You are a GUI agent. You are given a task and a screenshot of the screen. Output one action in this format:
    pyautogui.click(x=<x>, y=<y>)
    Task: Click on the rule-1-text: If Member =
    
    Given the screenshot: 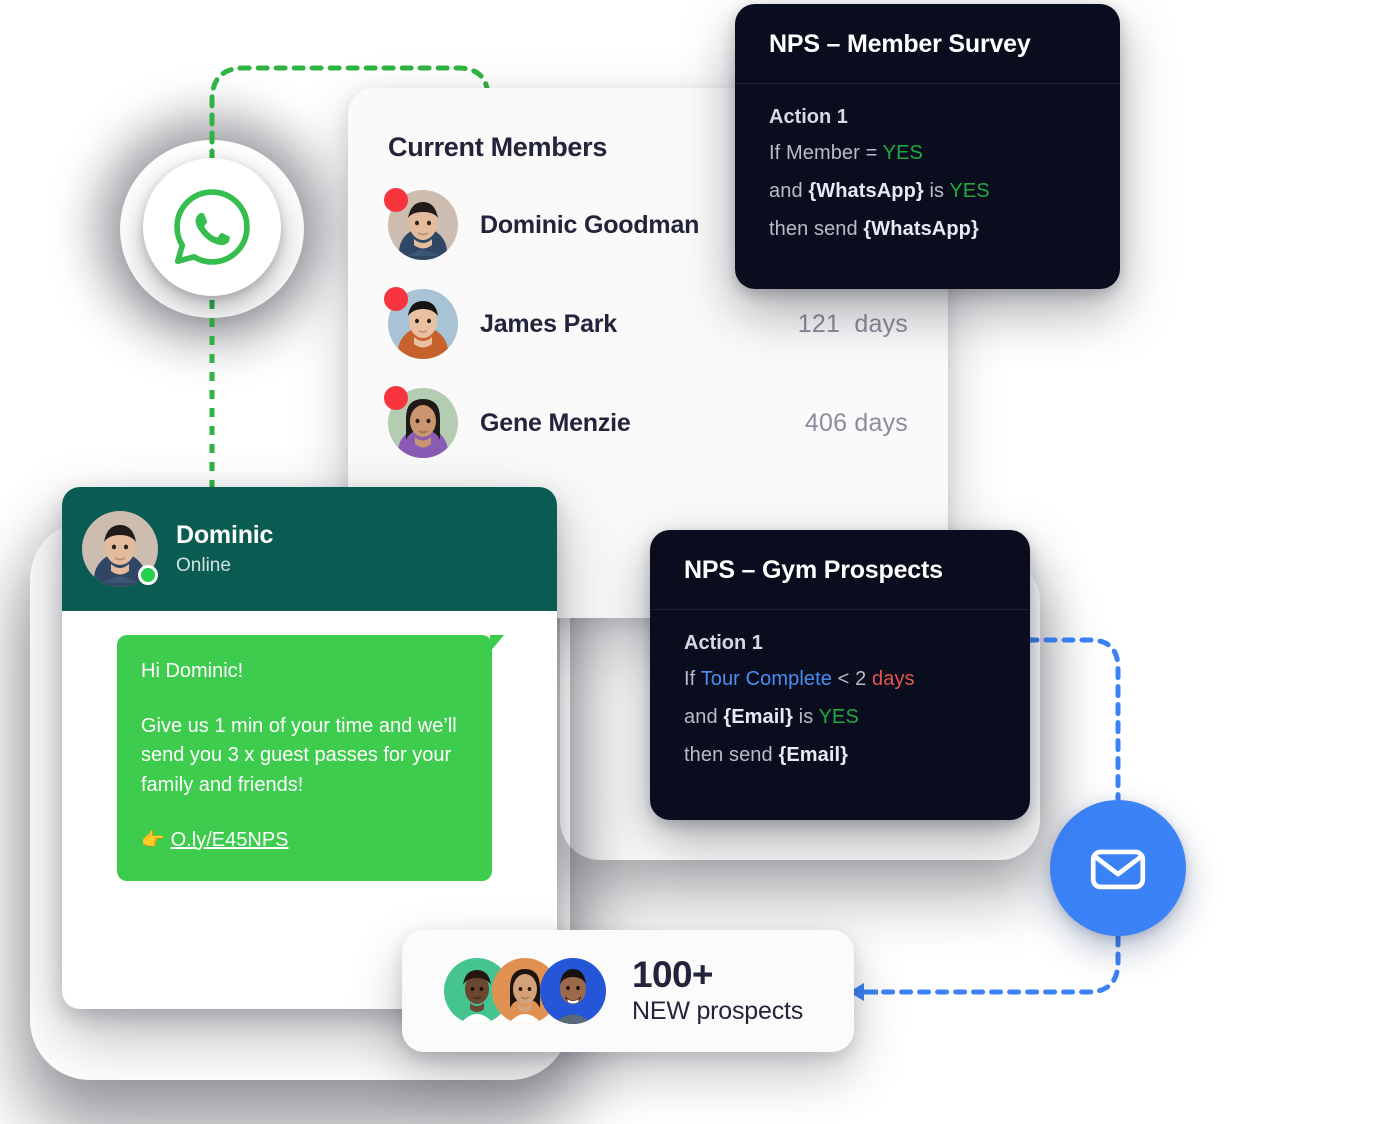 What is the action you would take?
    pyautogui.click(x=826, y=153)
    